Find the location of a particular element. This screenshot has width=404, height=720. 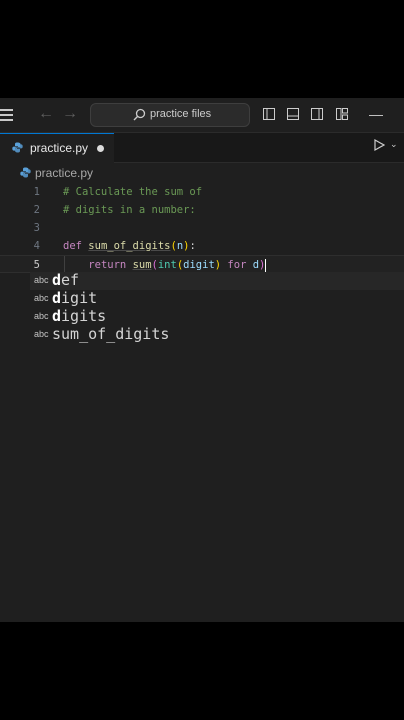

suggestion-item: abc digits is located at coordinates (217, 316).